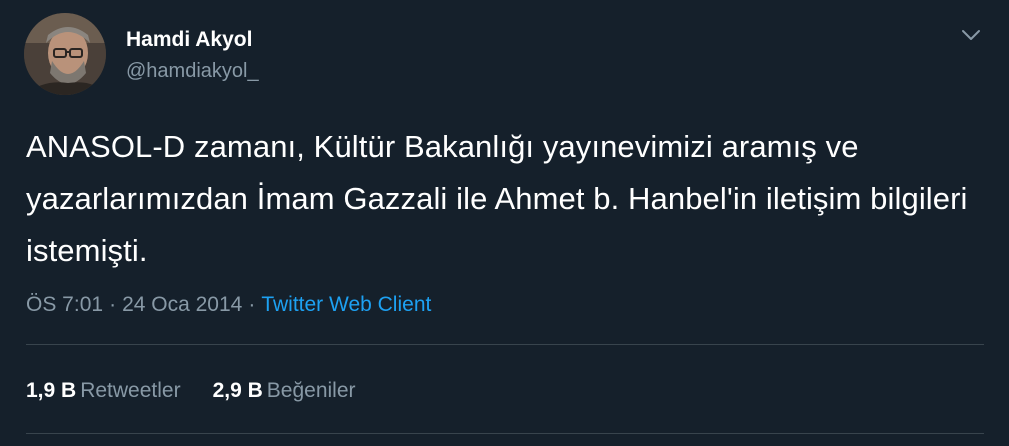 The height and width of the screenshot is (446, 1009). I want to click on retweets-count: 1,9 B, so click(51, 390).